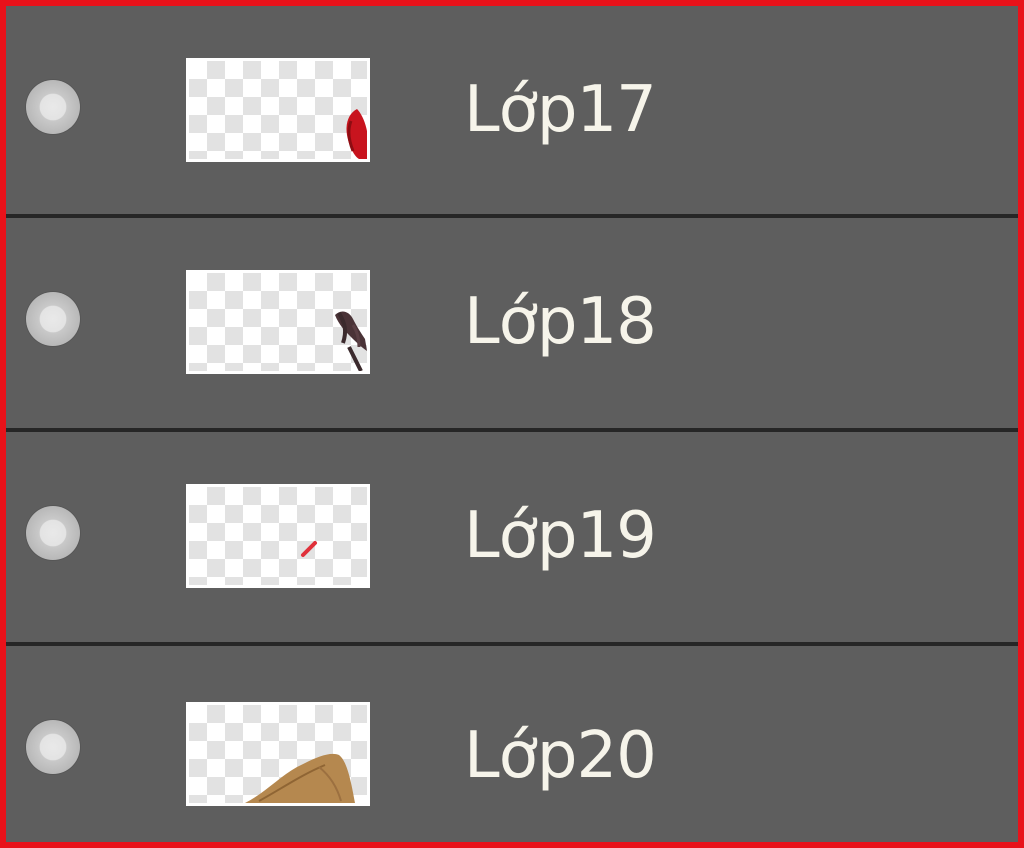  I want to click on brown-shape-thumbnail-icon, so click(300, 778).